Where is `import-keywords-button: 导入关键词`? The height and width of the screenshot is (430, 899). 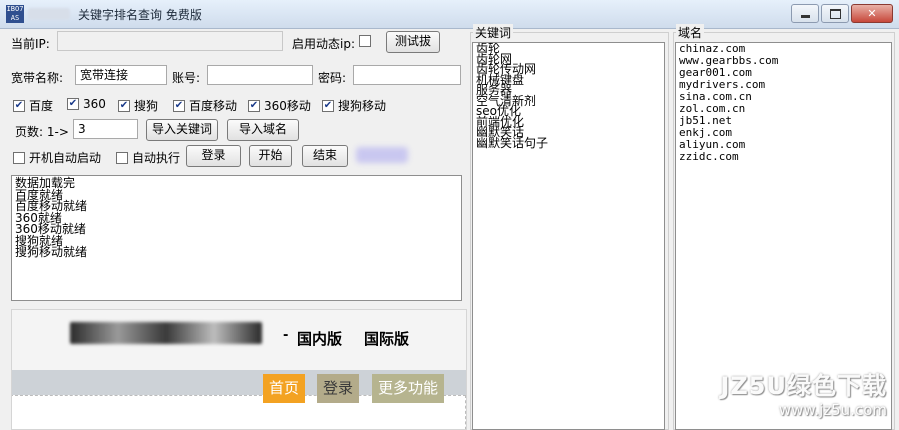 import-keywords-button: 导入关键词 is located at coordinates (182, 130).